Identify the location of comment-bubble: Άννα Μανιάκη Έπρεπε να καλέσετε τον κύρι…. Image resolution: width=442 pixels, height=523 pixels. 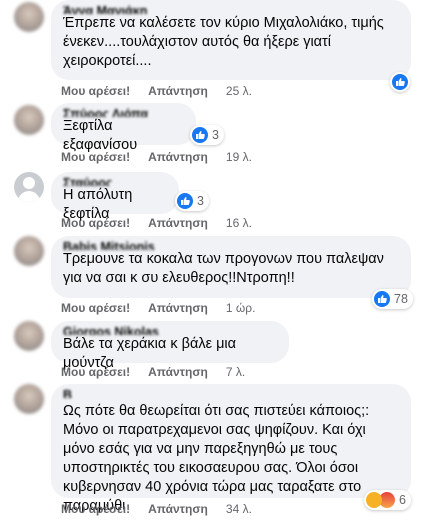
(231, 40).